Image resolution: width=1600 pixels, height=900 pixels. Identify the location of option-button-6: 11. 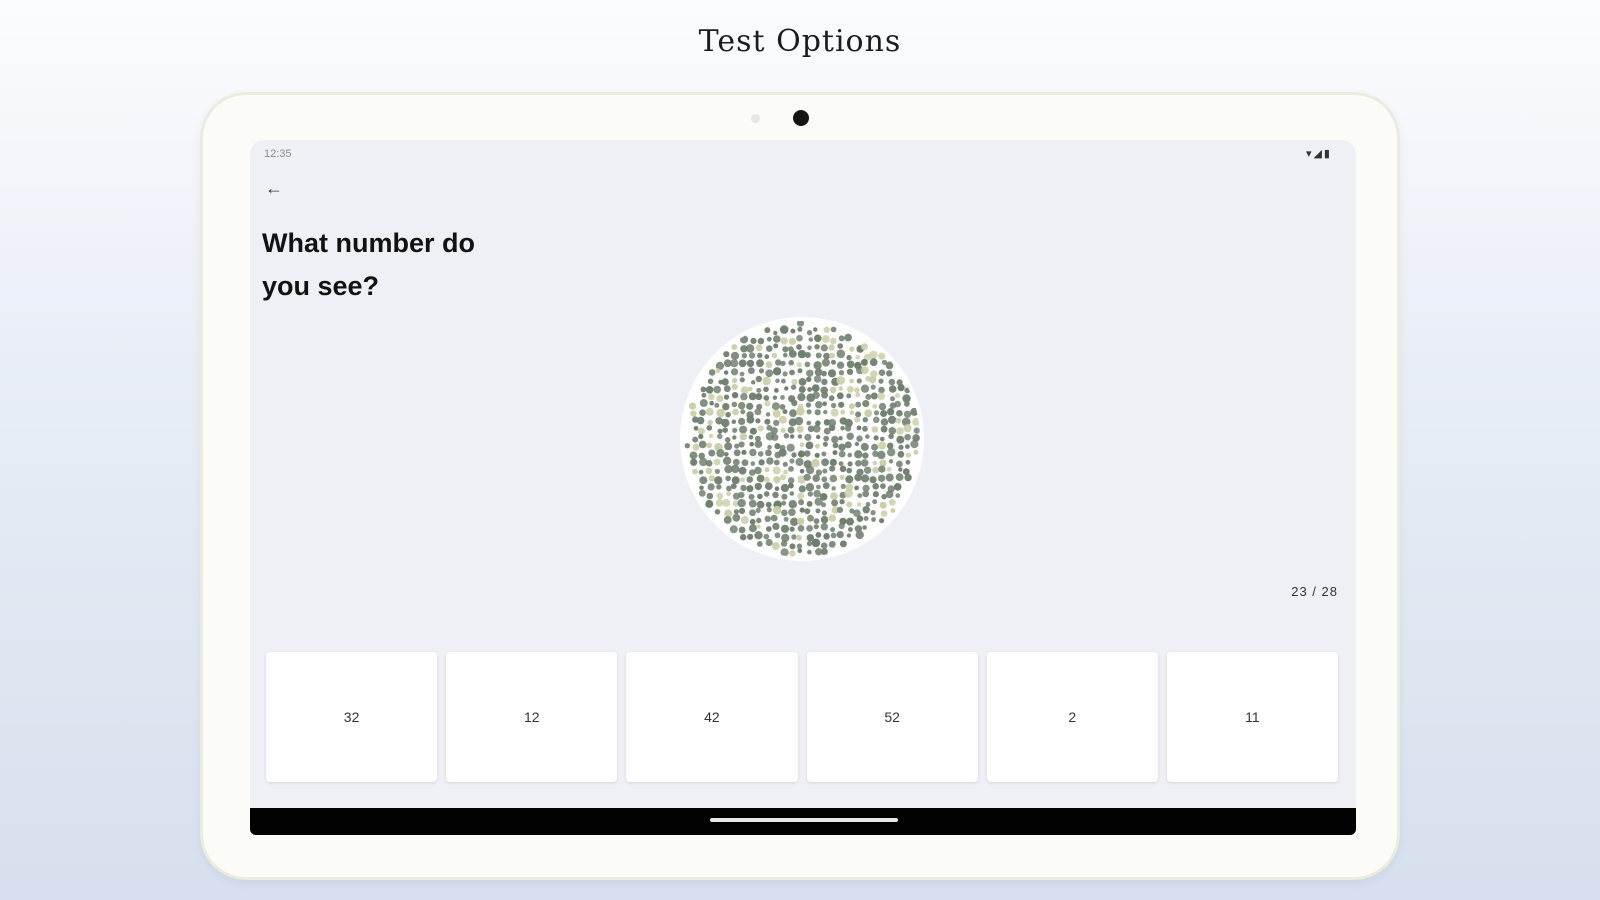
(1252, 717).